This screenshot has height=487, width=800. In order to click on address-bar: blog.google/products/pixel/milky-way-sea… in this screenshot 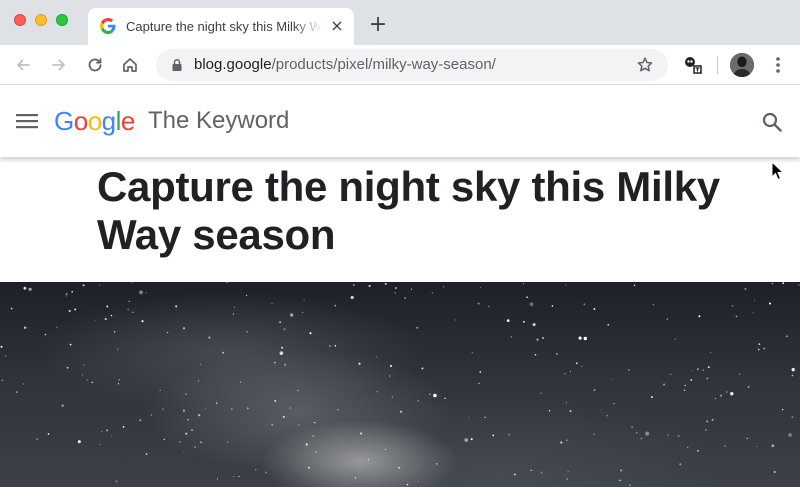, I will do `click(412, 65)`.